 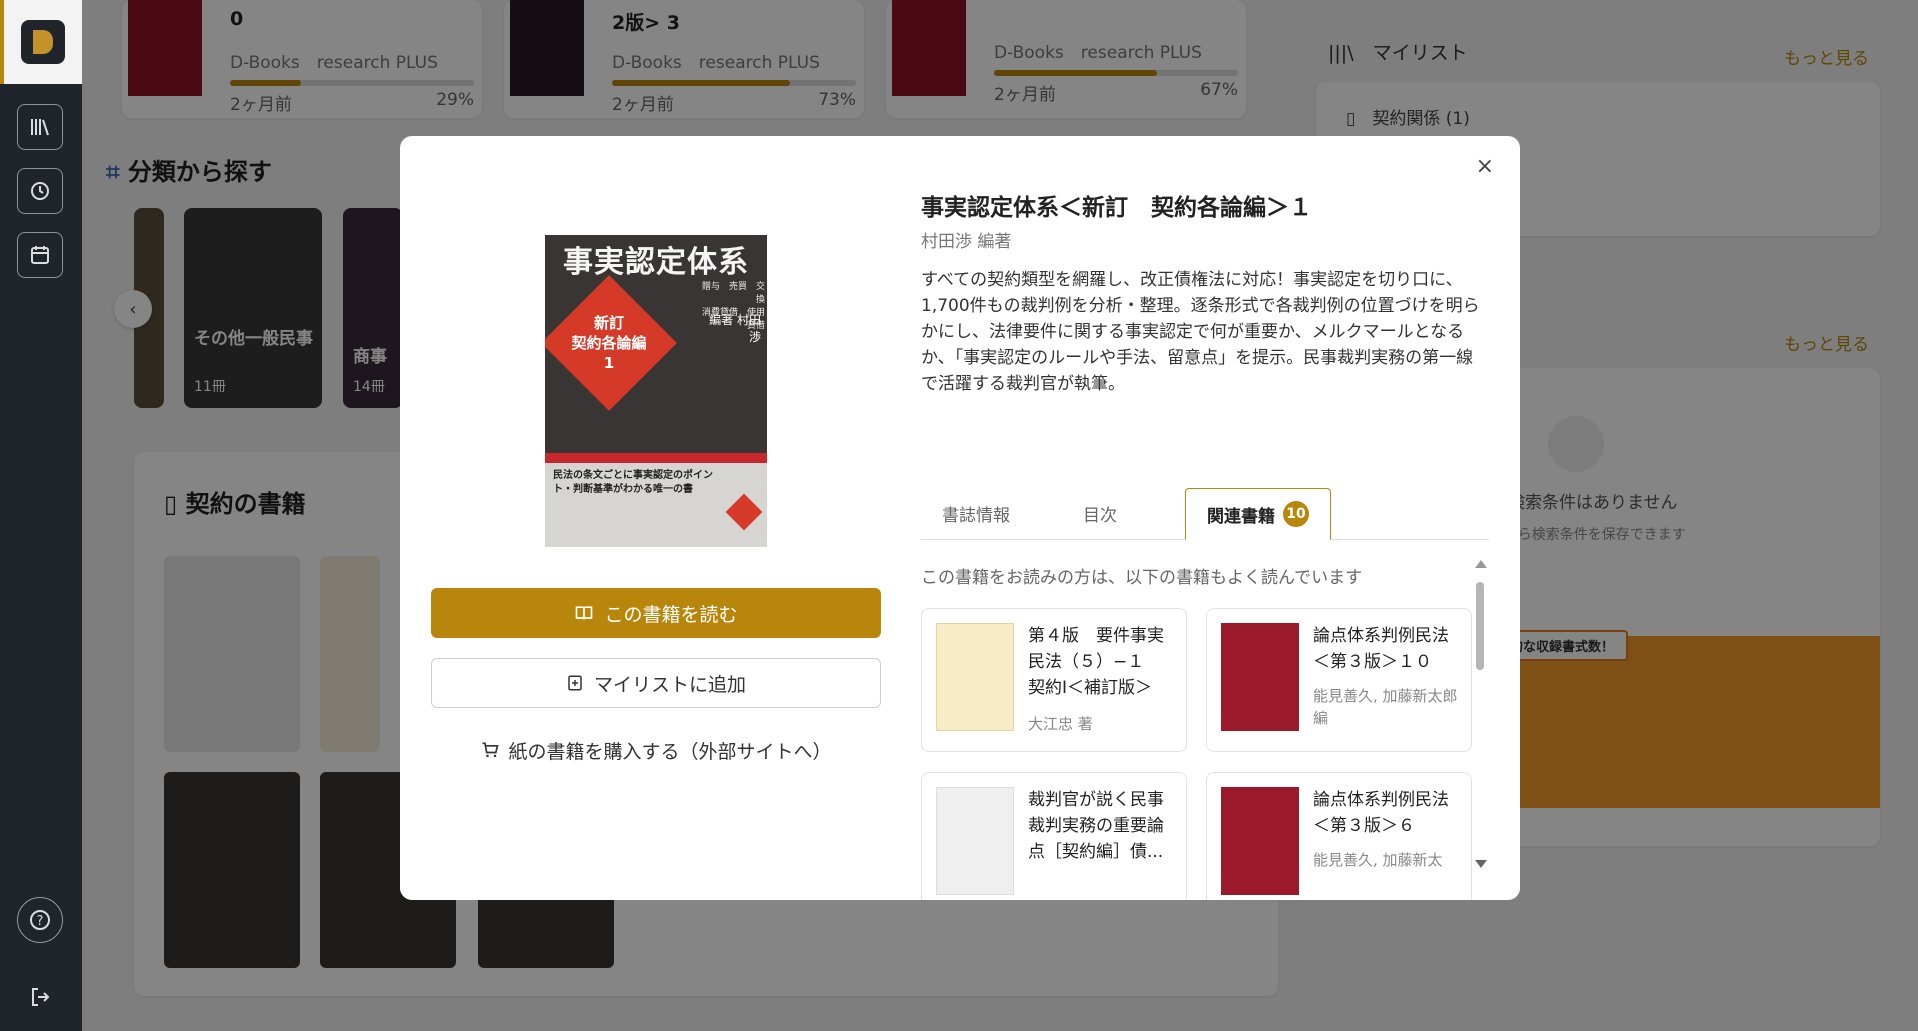 I want to click on cover-diamond-text: 新訂 契約各論編 1, so click(x=609, y=343).